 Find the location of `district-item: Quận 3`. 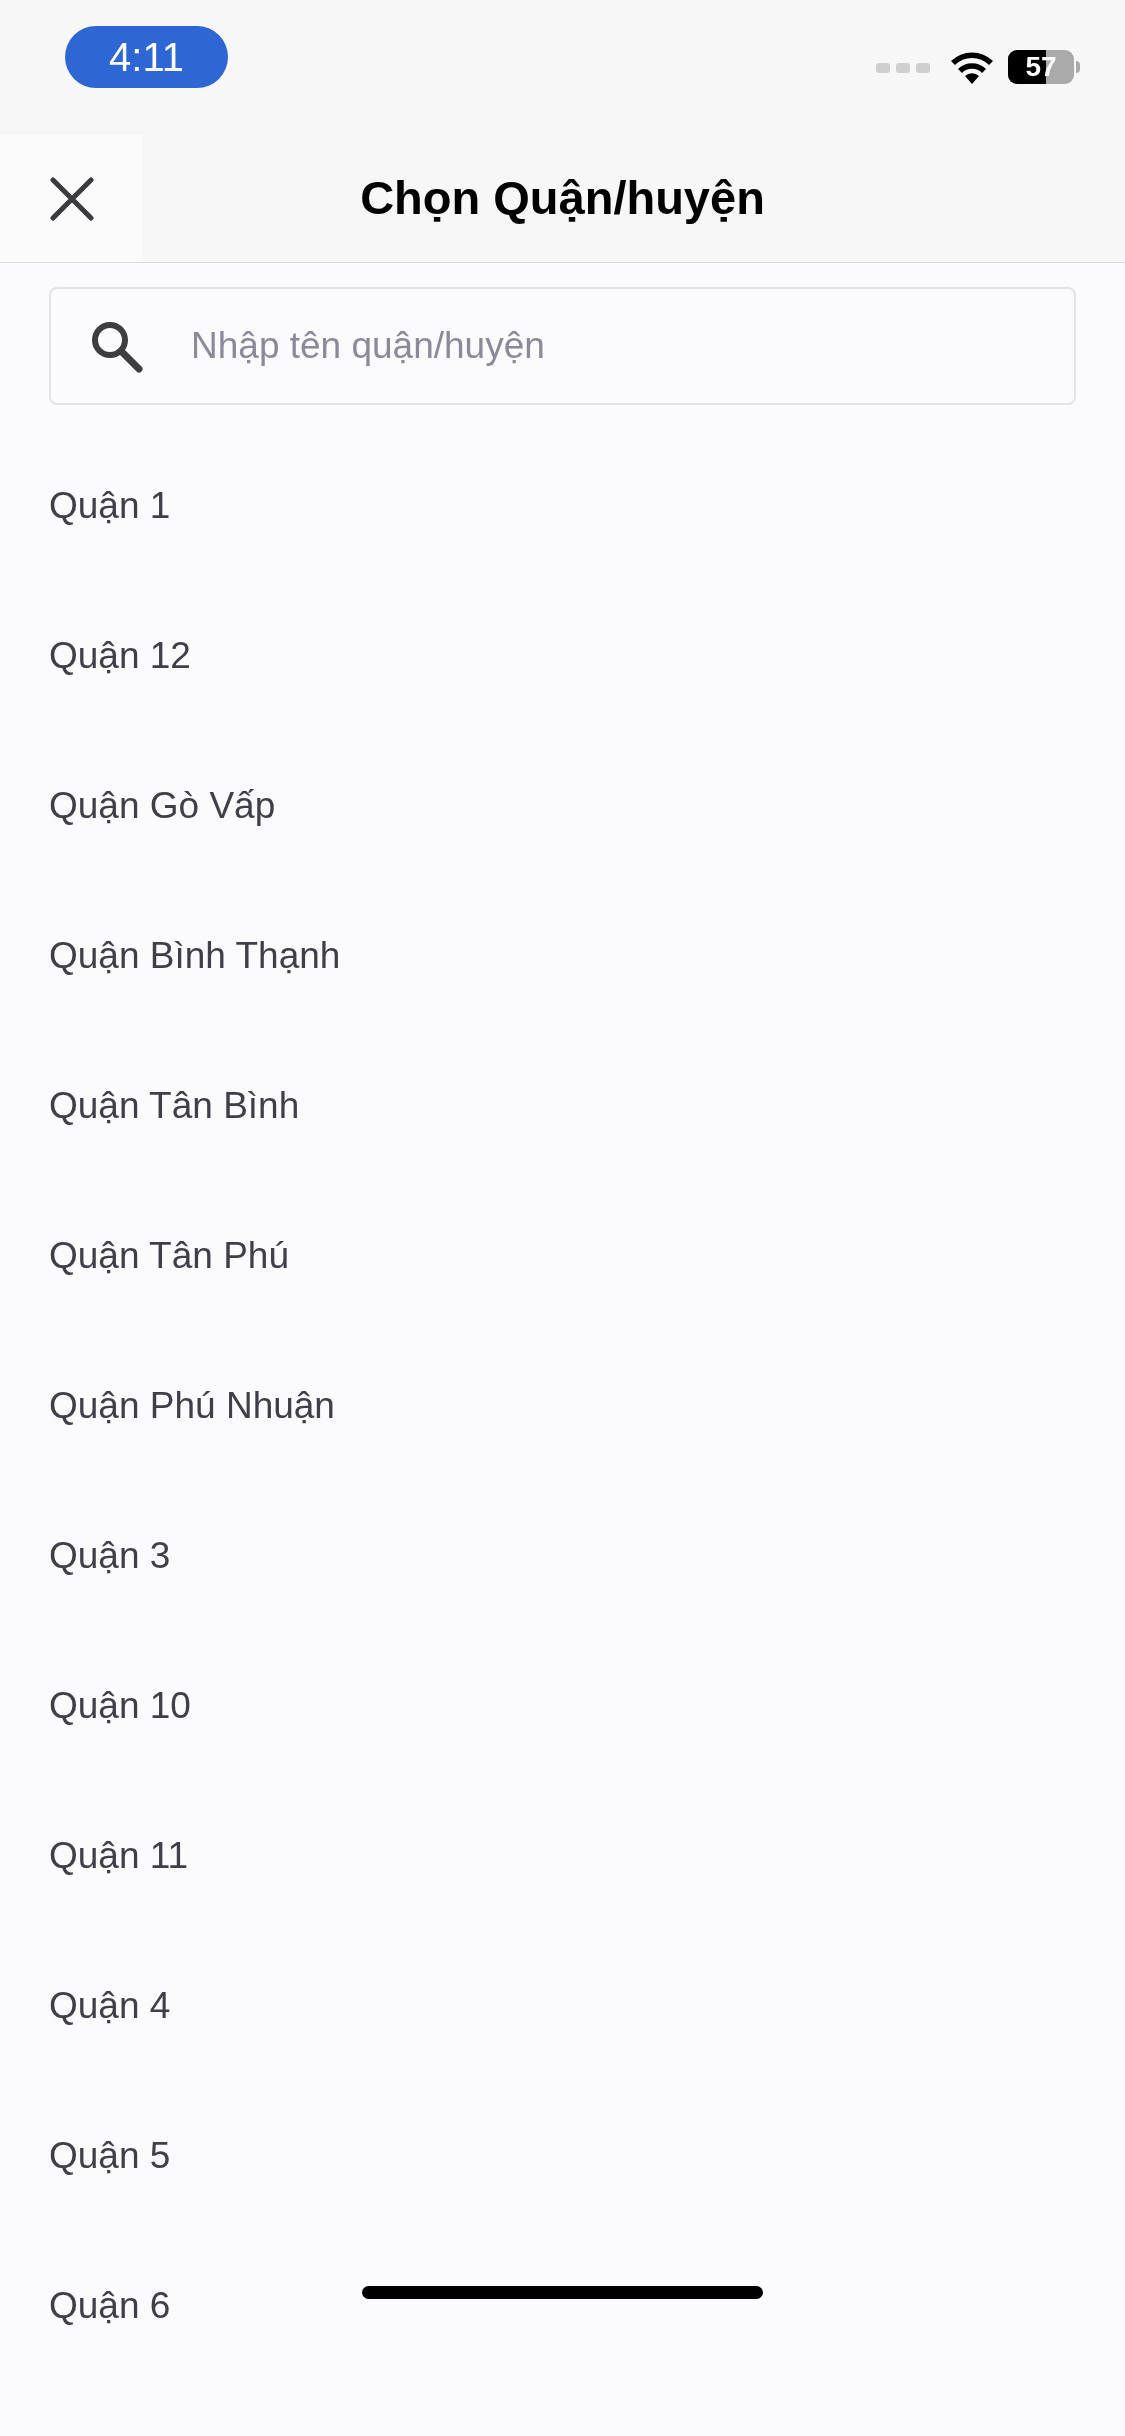

district-item: Quận 3 is located at coordinates (562, 1556).